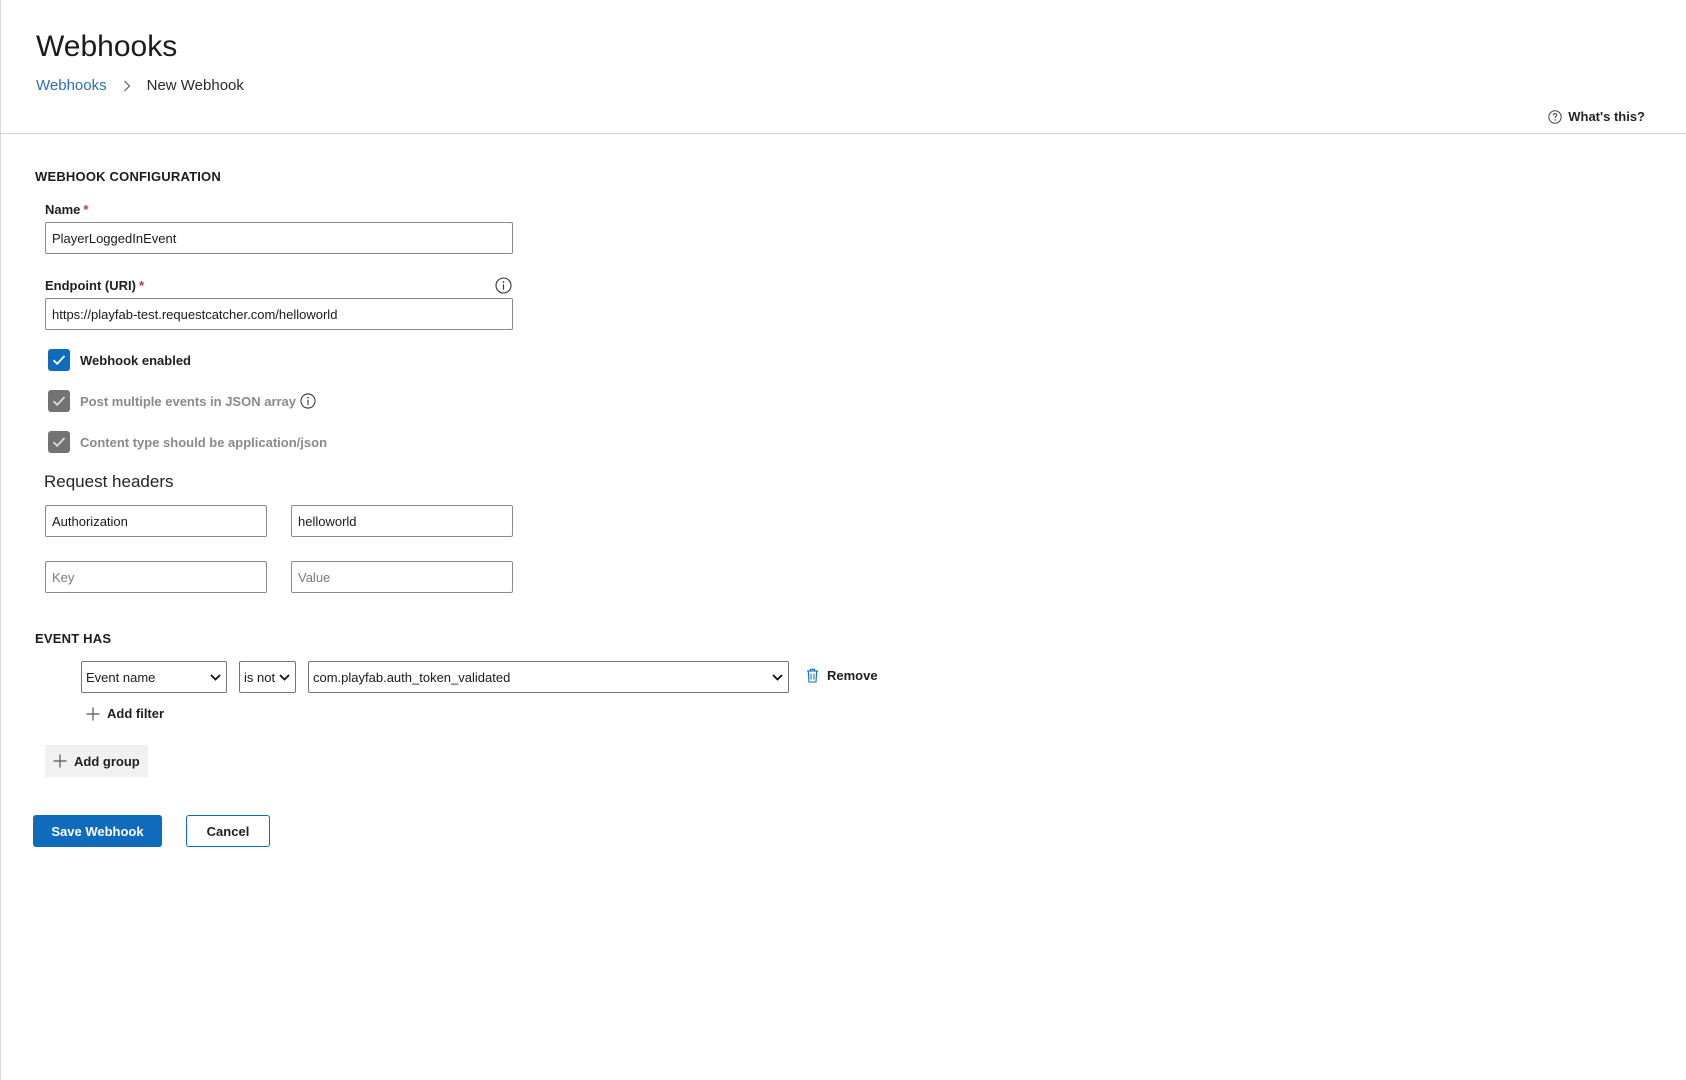  I want to click on filter-field-select: Event name, so click(154, 677).